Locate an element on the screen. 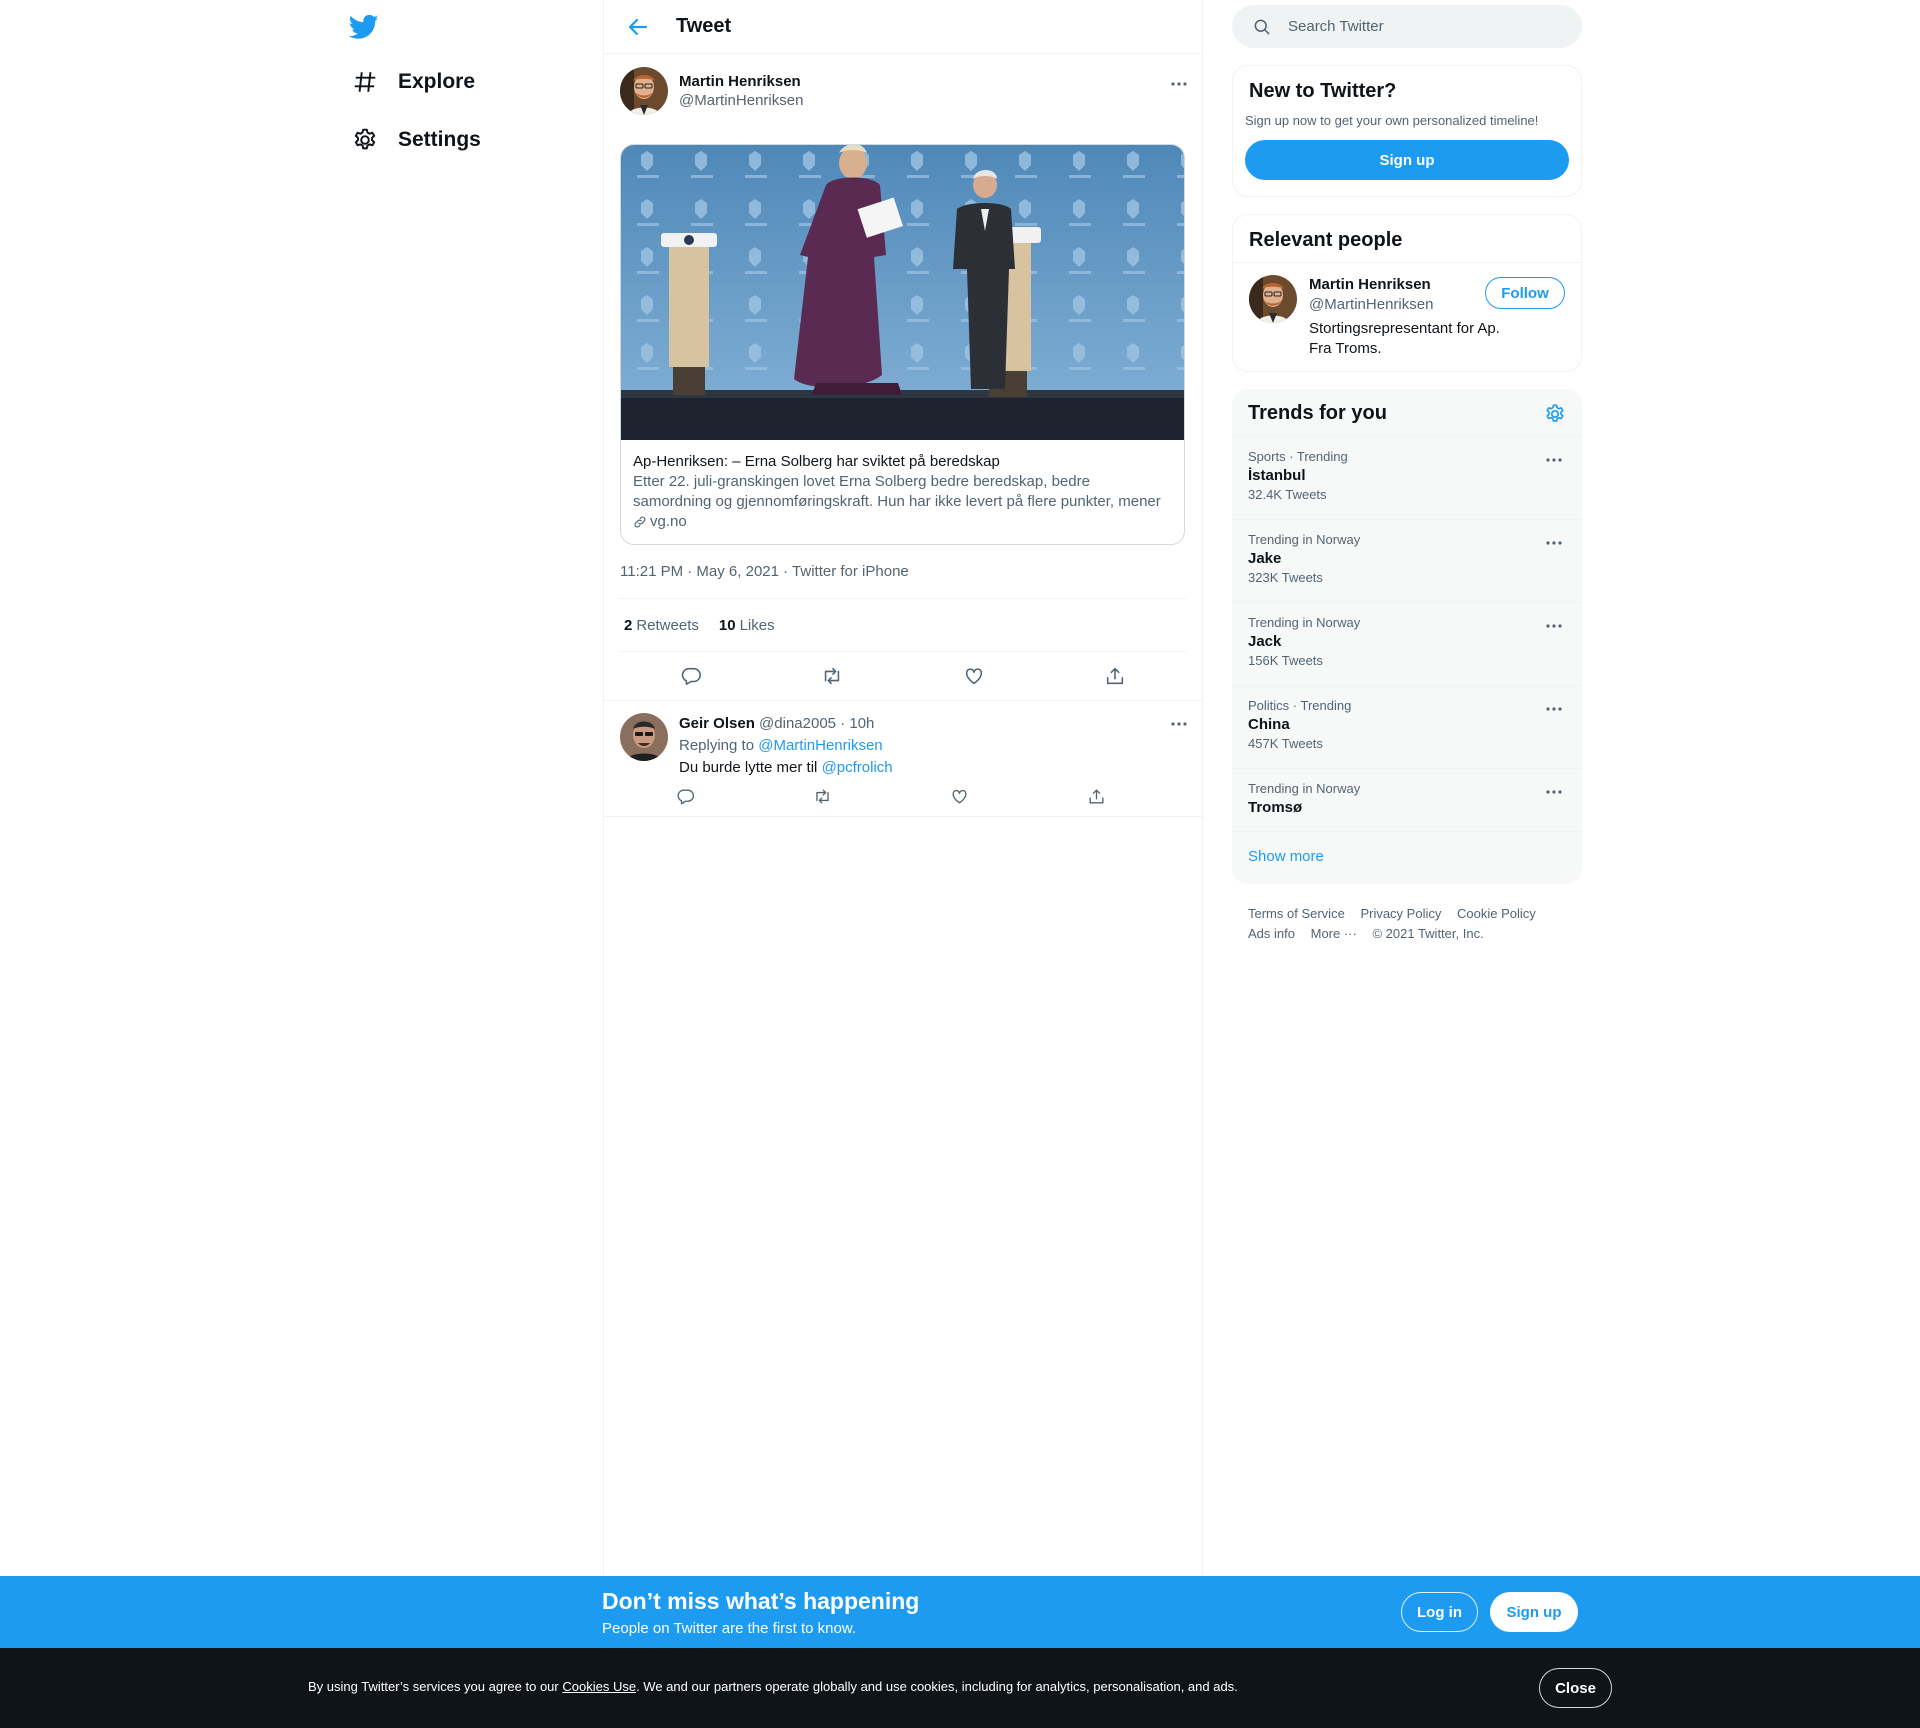 The height and width of the screenshot is (1728, 1920). trend-name: İstanbul is located at coordinates (1407, 475).